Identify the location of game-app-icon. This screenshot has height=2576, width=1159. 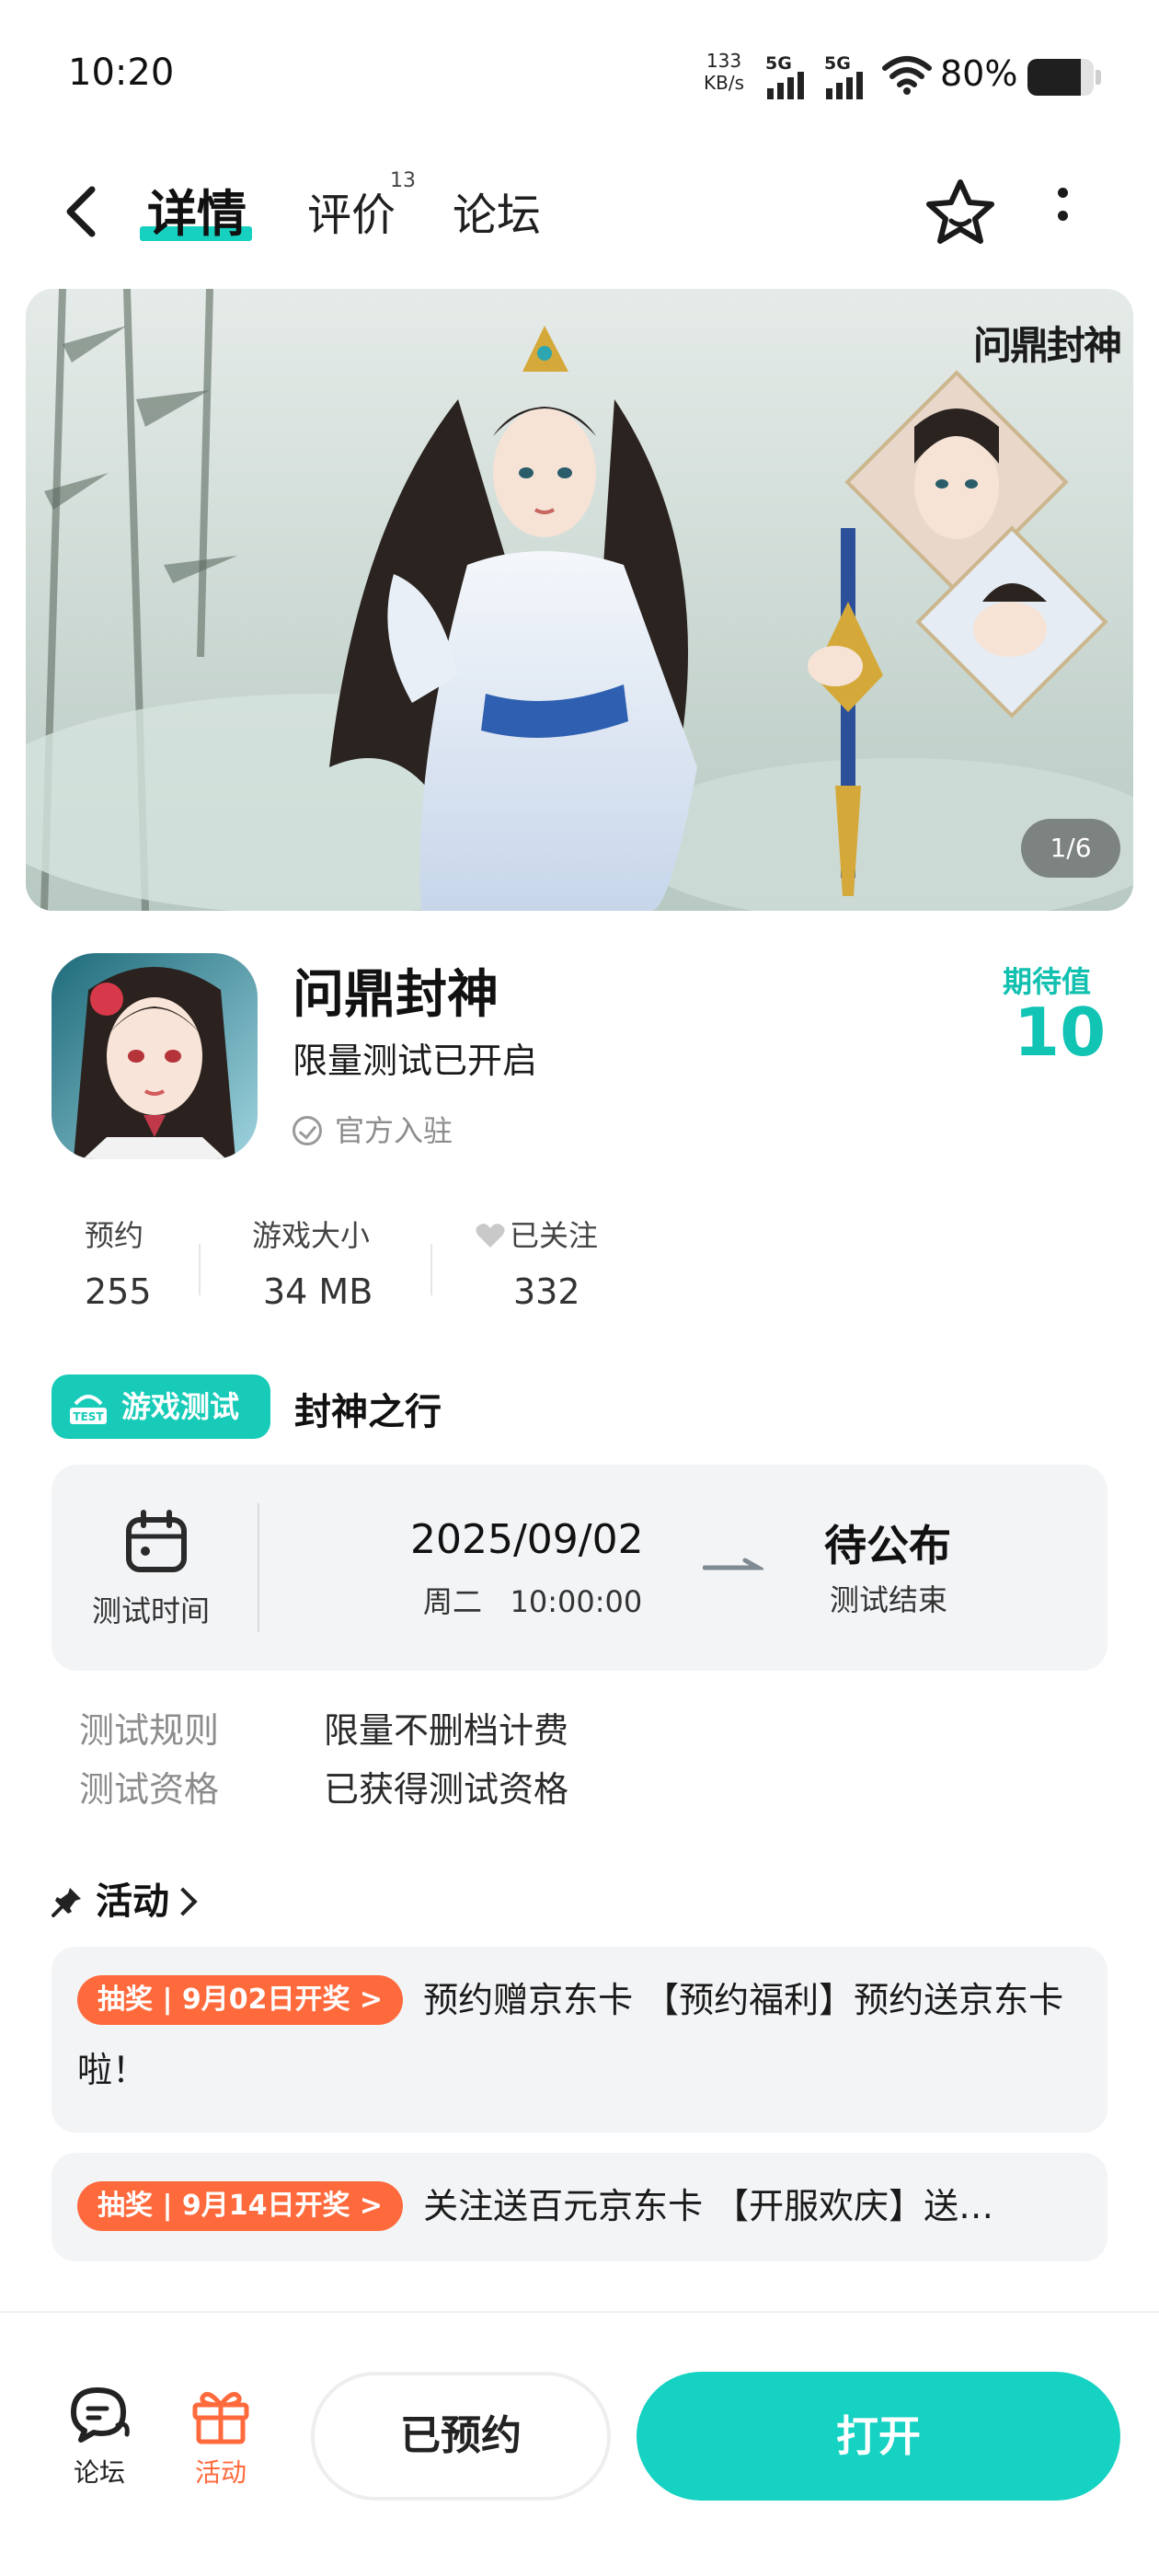
(155, 1056).